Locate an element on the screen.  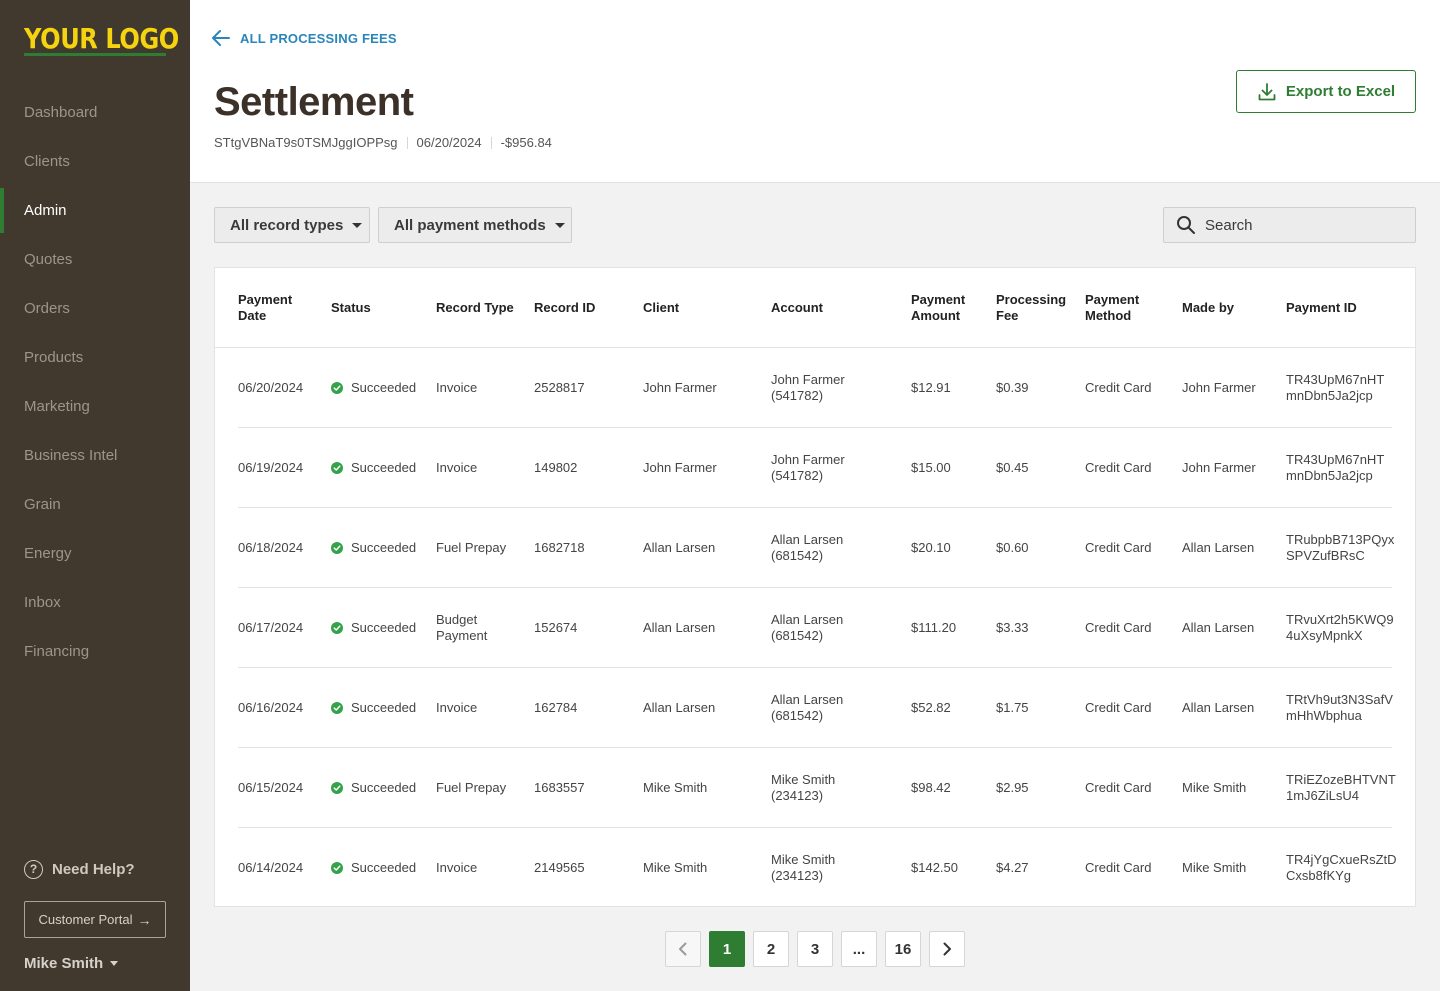
column-payment-amount: Payment Amount is located at coordinates (946, 308).